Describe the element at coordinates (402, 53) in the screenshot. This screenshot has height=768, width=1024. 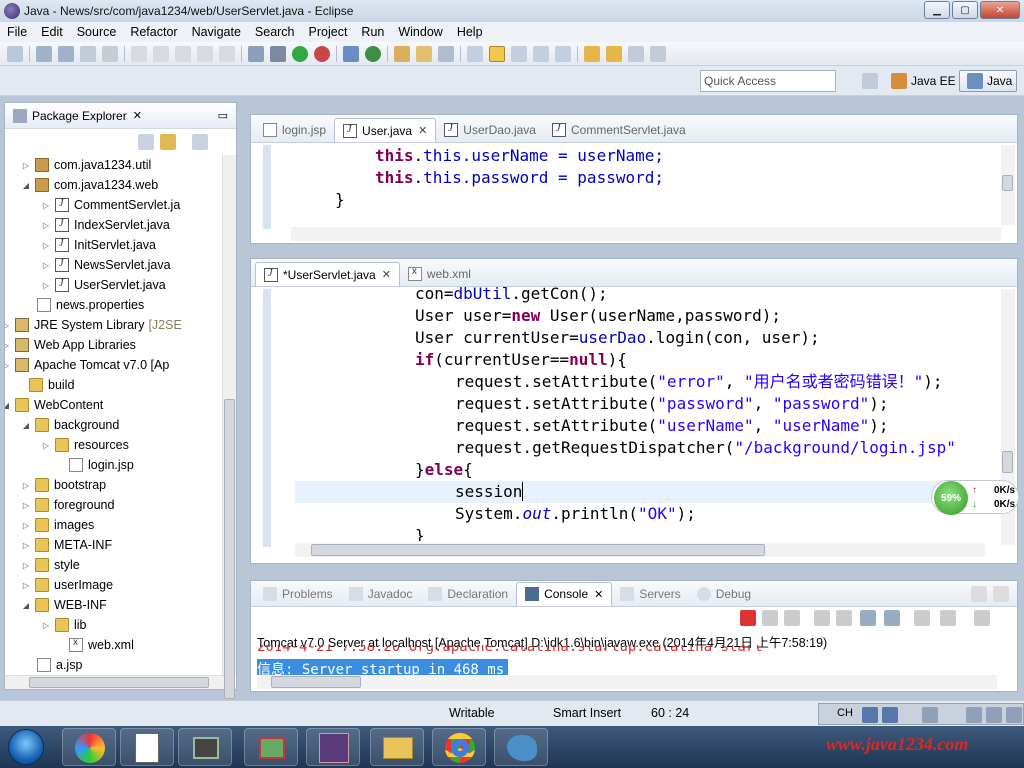
I see `open-type-icon` at that location.